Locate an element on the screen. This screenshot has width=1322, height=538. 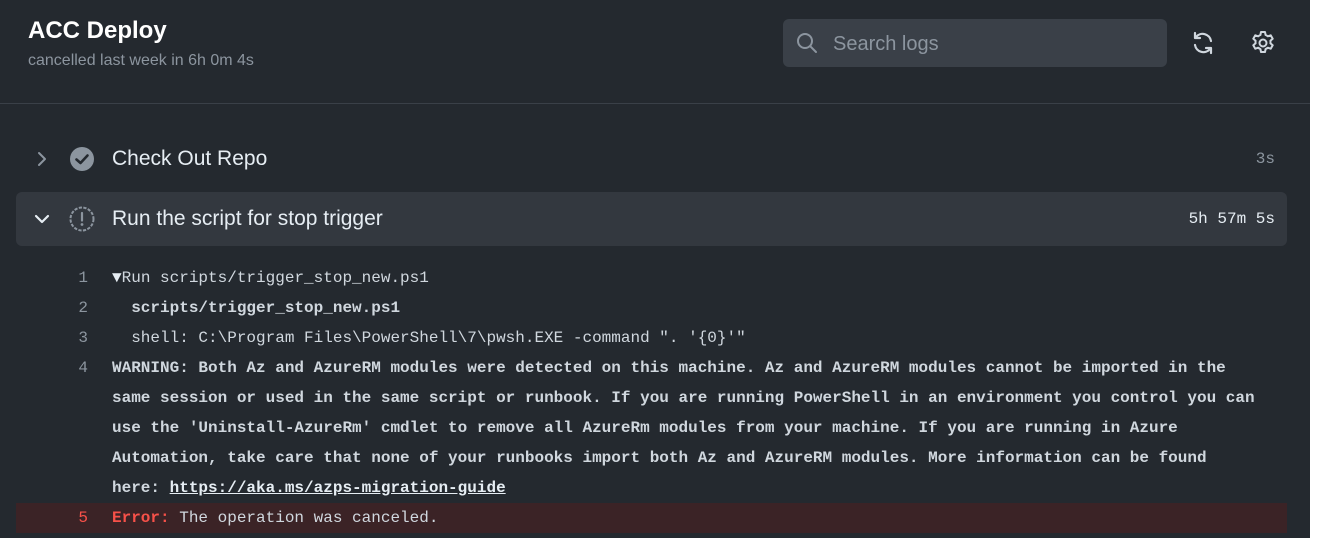
line-number: 2 is located at coordinates (52, 308).